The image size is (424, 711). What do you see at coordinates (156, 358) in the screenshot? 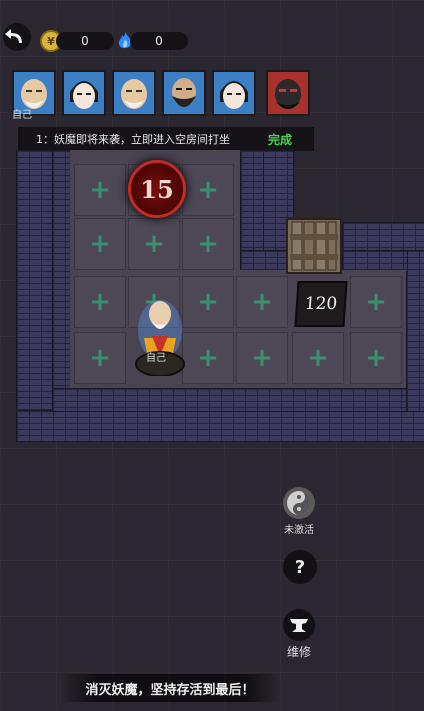
I see `player-tag: 自己` at bounding box center [156, 358].